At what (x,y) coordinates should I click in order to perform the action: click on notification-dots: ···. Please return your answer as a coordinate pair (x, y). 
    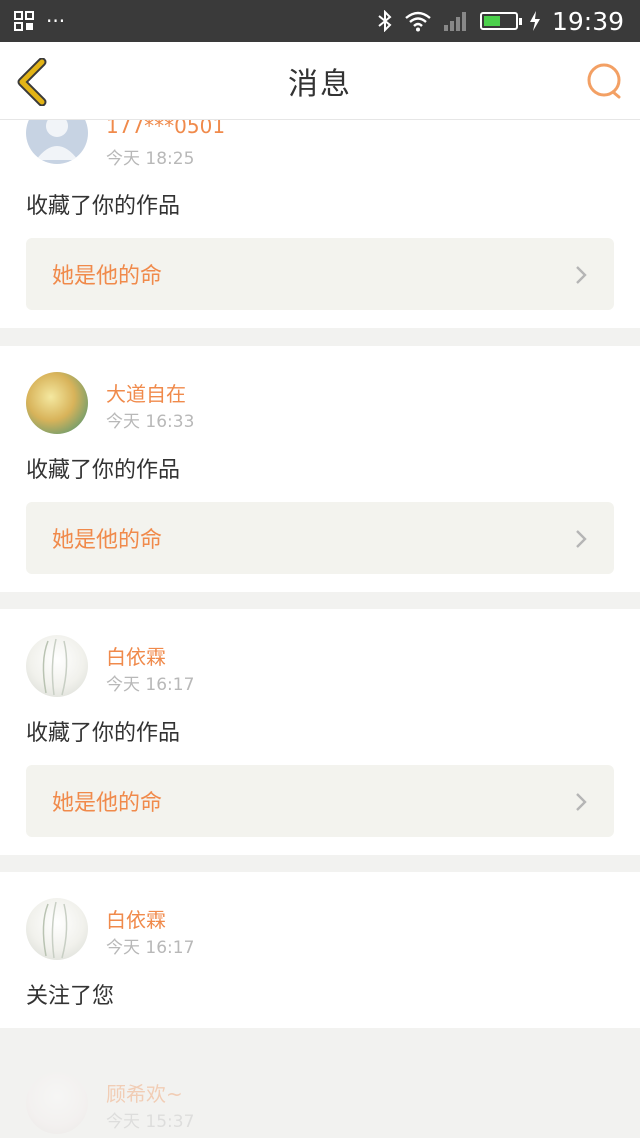
    Looking at the image, I should click on (56, 21).